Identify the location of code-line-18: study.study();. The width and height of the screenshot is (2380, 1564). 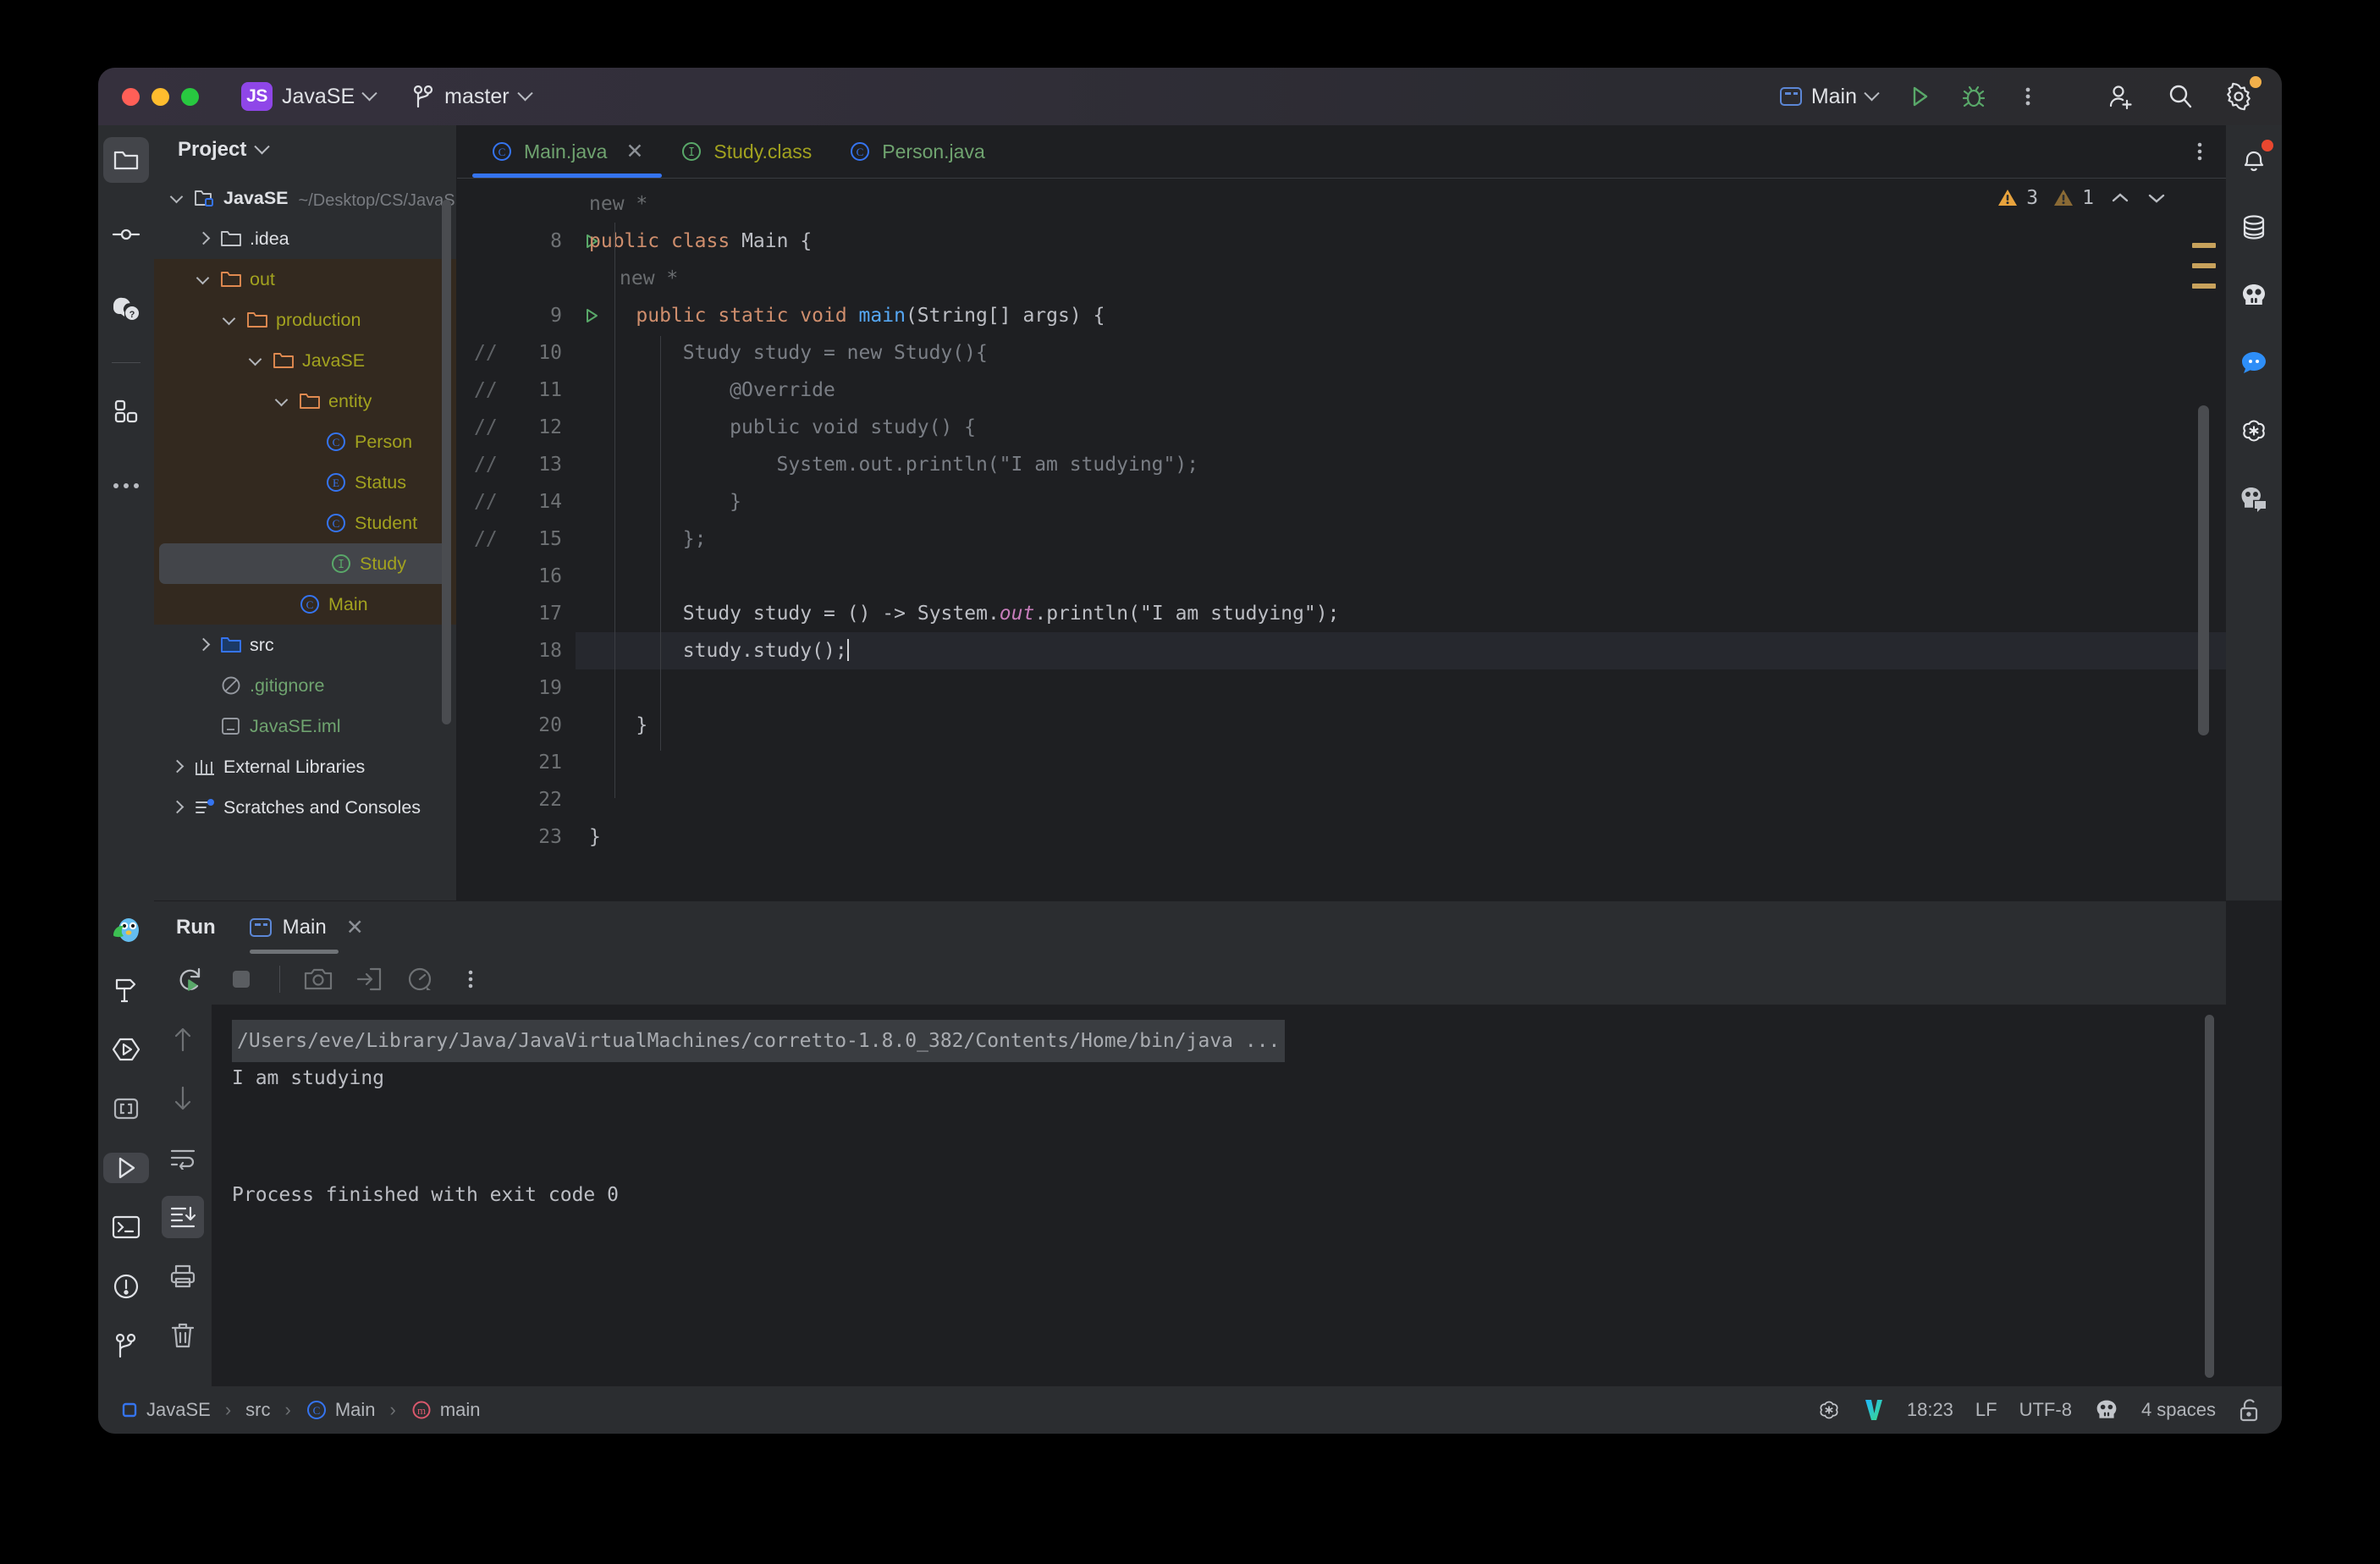
(1401, 650).